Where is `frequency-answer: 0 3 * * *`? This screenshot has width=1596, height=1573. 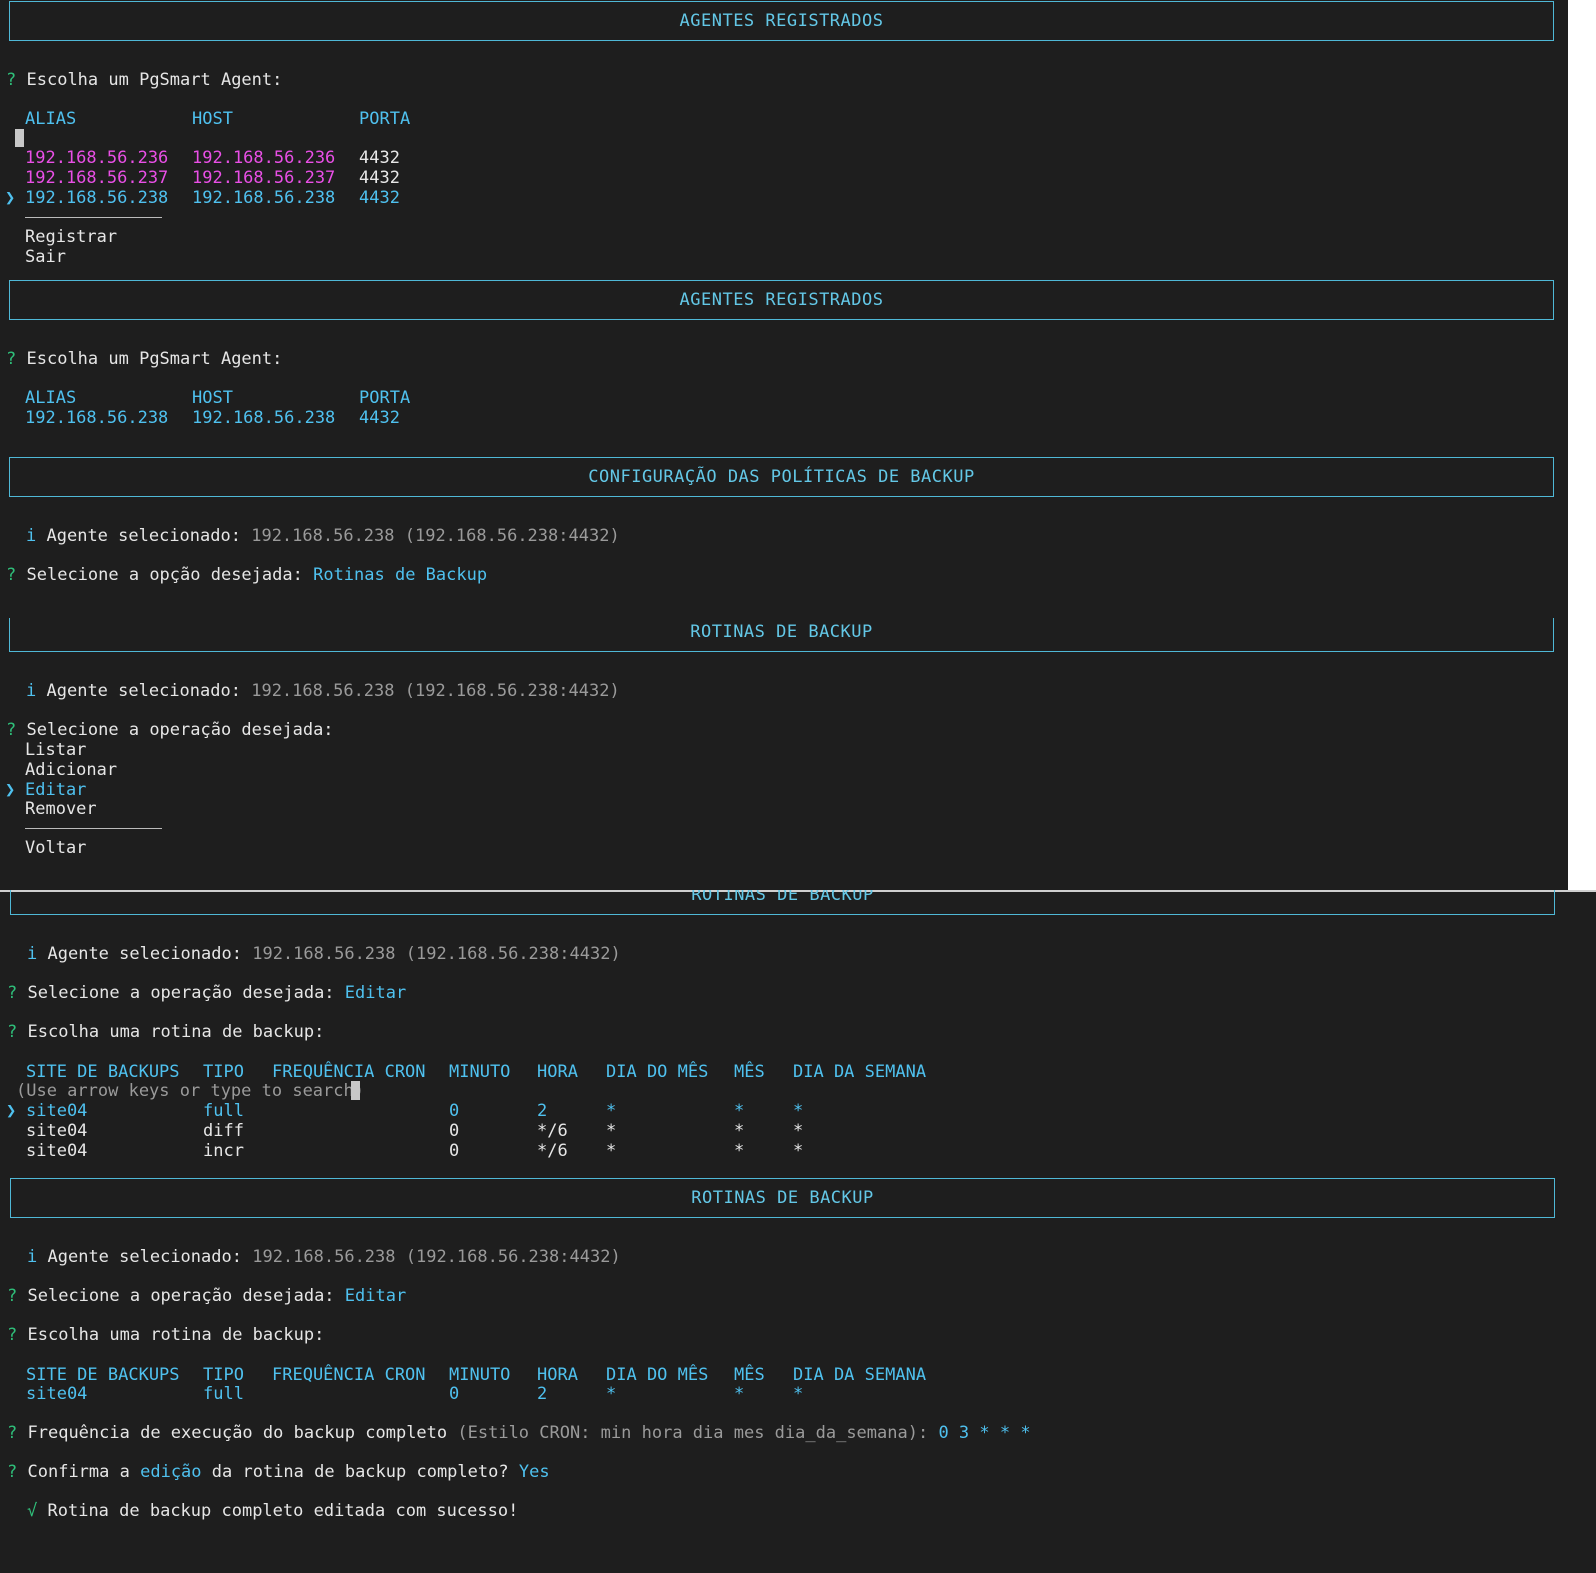
frequency-answer: 0 3 * * * is located at coordinates (984, 1433).